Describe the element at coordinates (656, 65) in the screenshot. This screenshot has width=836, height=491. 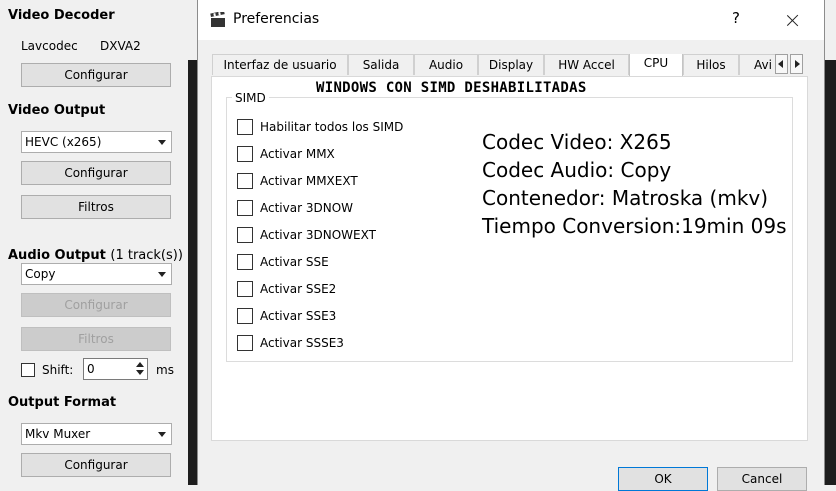
I see `tab-cpu: CPU` at that location.